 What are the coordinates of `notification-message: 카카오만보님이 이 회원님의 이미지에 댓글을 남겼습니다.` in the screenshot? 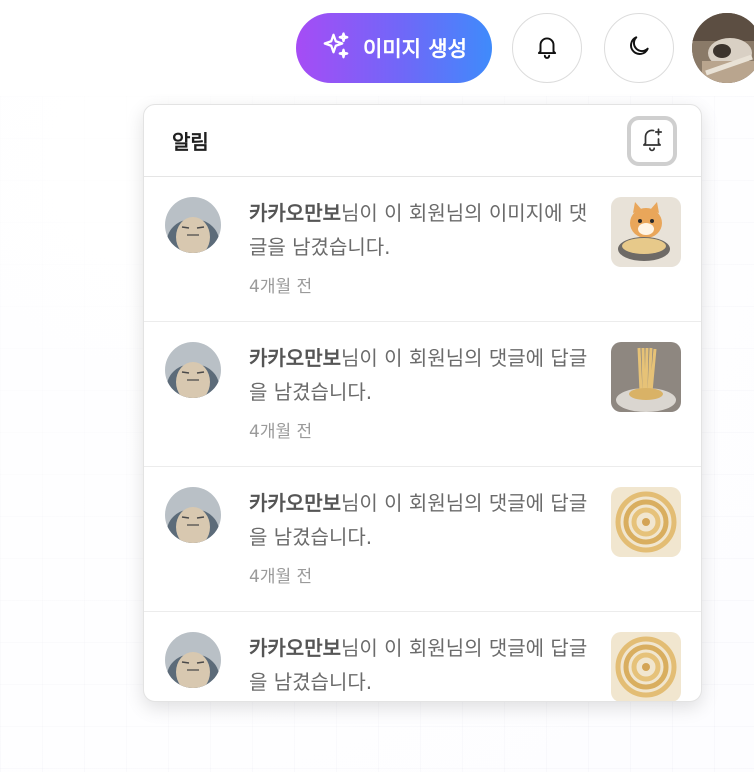 It's located at (424, 230).